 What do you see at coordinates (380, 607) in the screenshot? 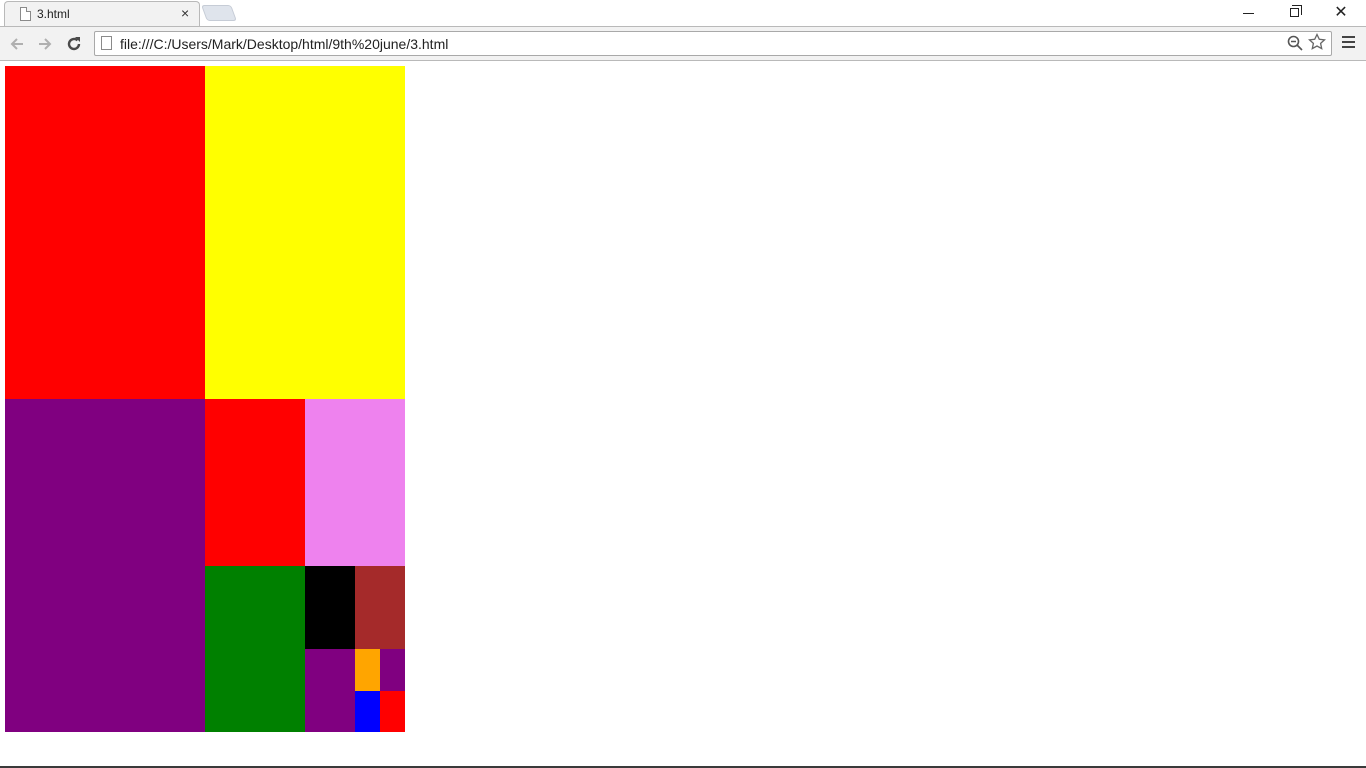
I see `brown-block` at bounding box center [380, 607].